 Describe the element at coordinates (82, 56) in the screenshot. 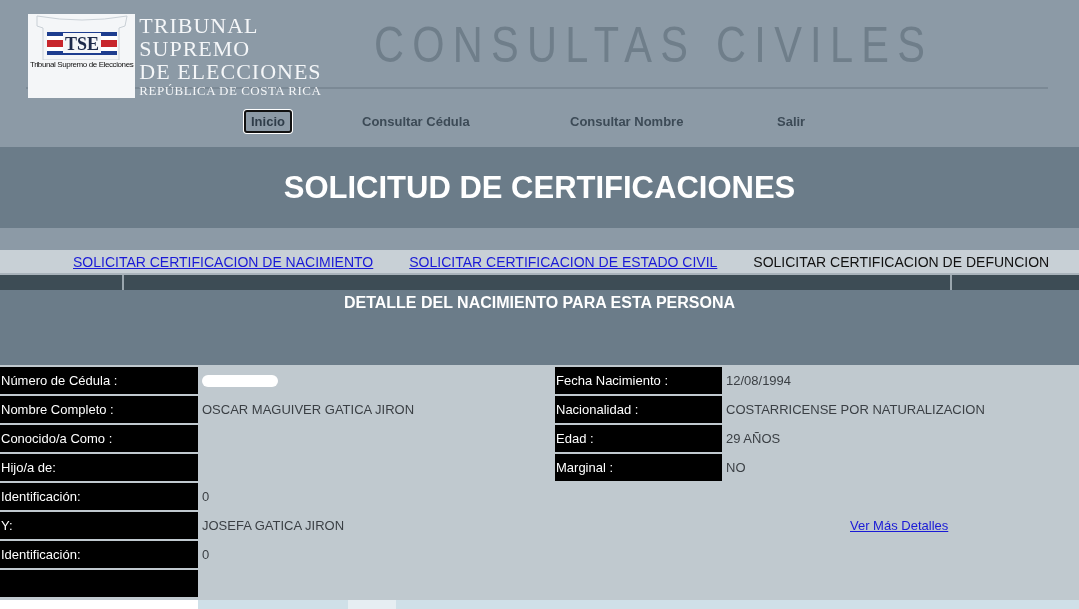

I see `emblem-logo: TSE Tribunal Supremo de Elecciones` at that location.